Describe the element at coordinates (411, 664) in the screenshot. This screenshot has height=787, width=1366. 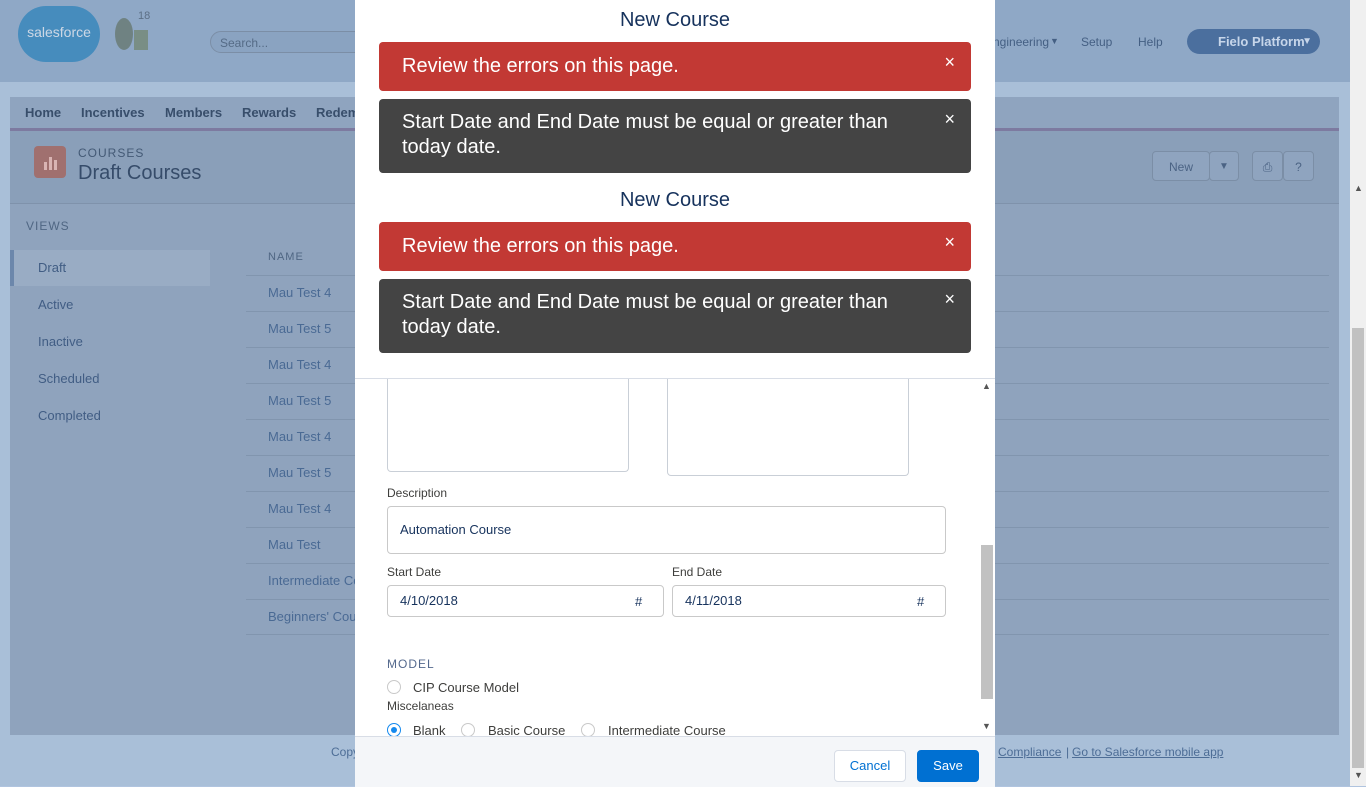
I see `model-section-heading: MODEL` at that location.